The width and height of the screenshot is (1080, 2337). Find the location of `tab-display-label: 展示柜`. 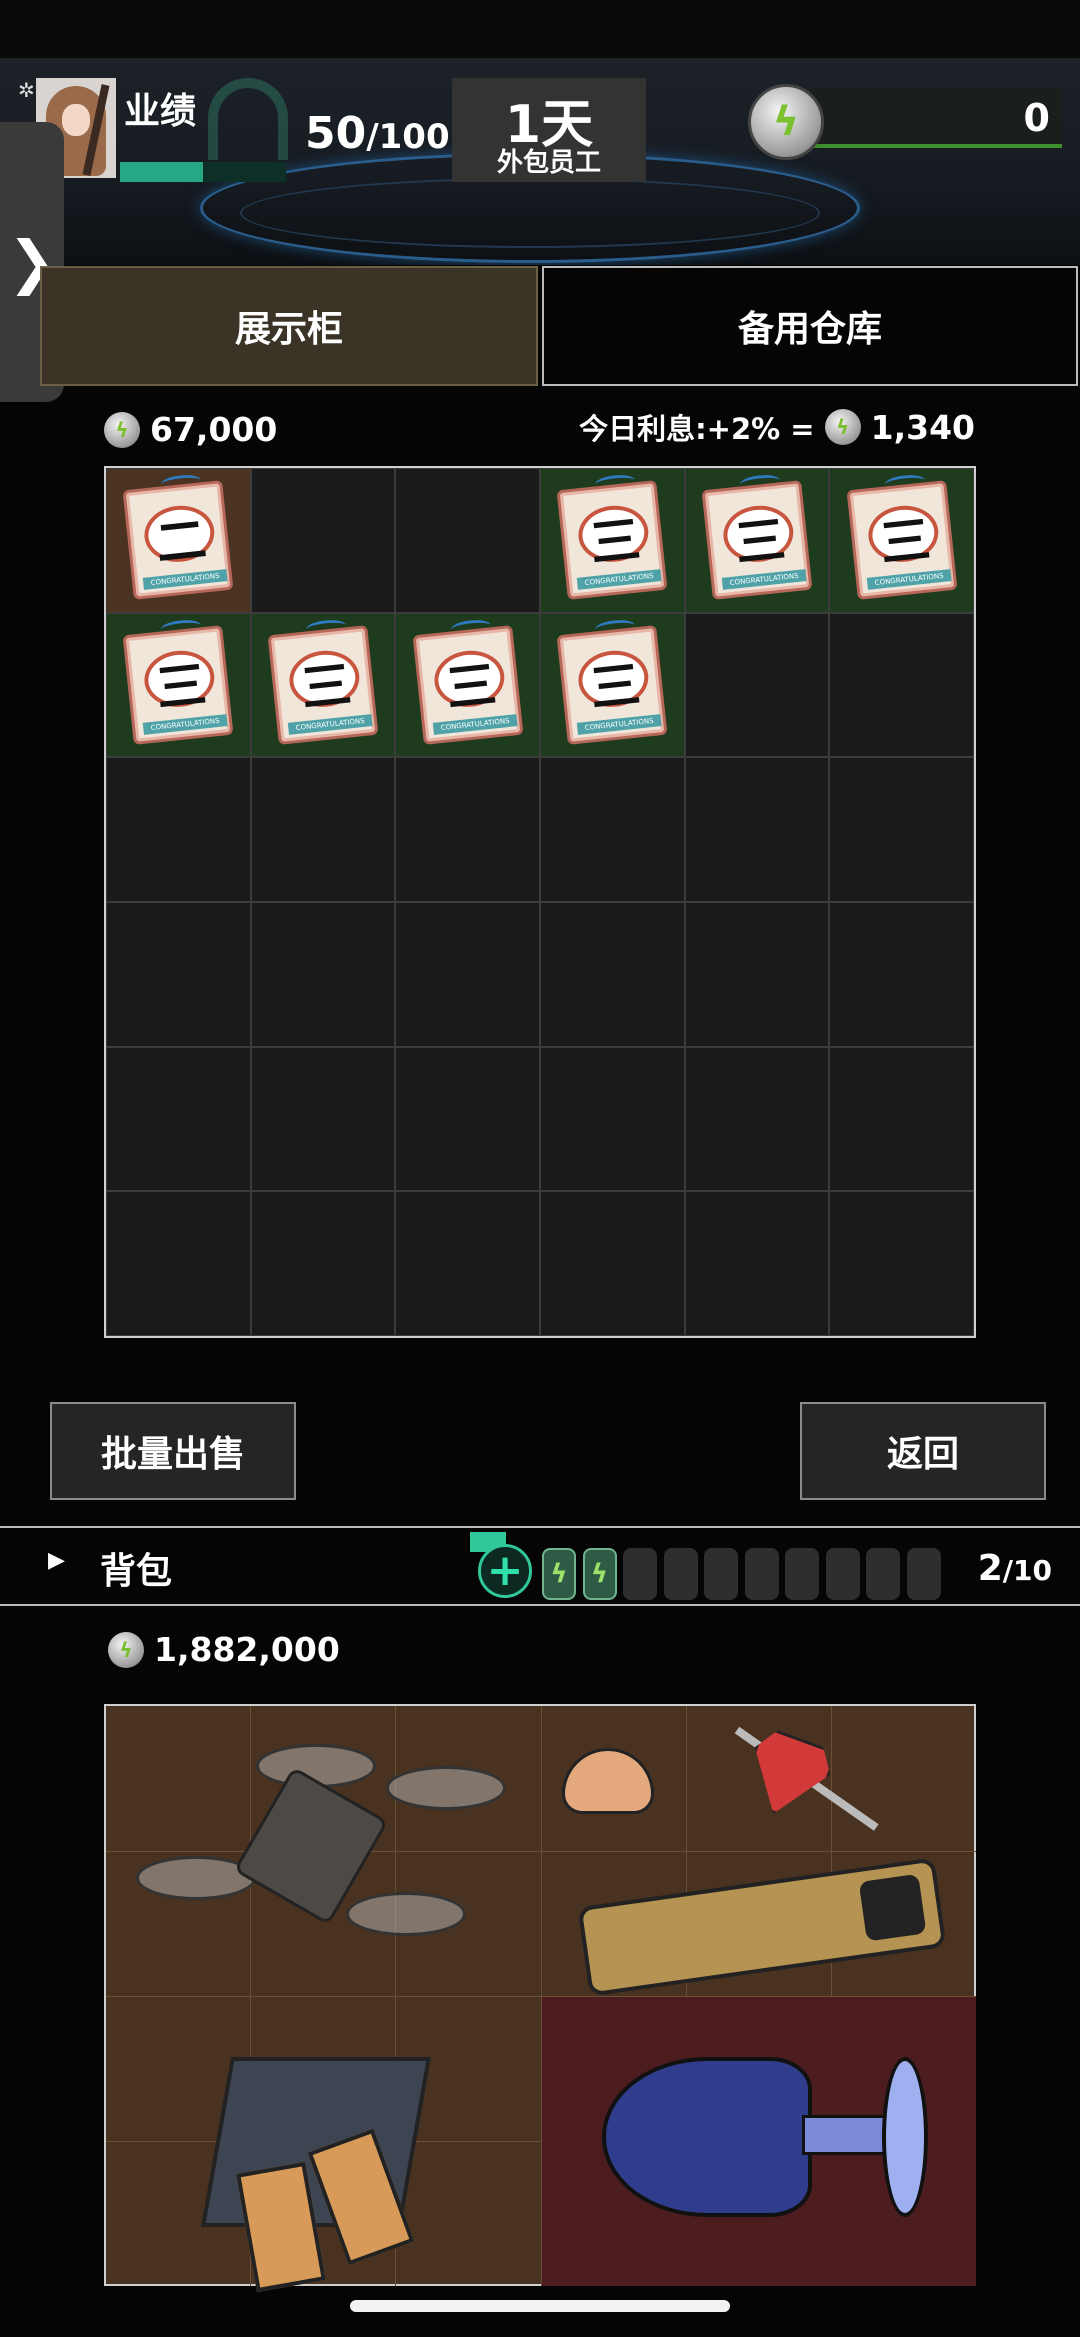

tab-display-label: 展示柜 is located at coordinates (288, 329).